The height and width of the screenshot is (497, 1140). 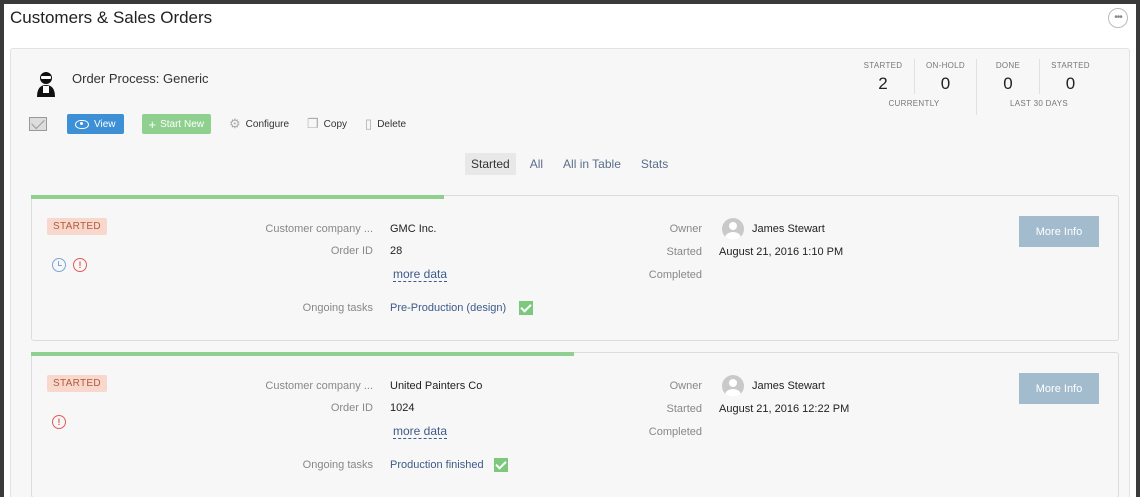 I want to click on tab-stats: Stats, so click(x=654, y=164).